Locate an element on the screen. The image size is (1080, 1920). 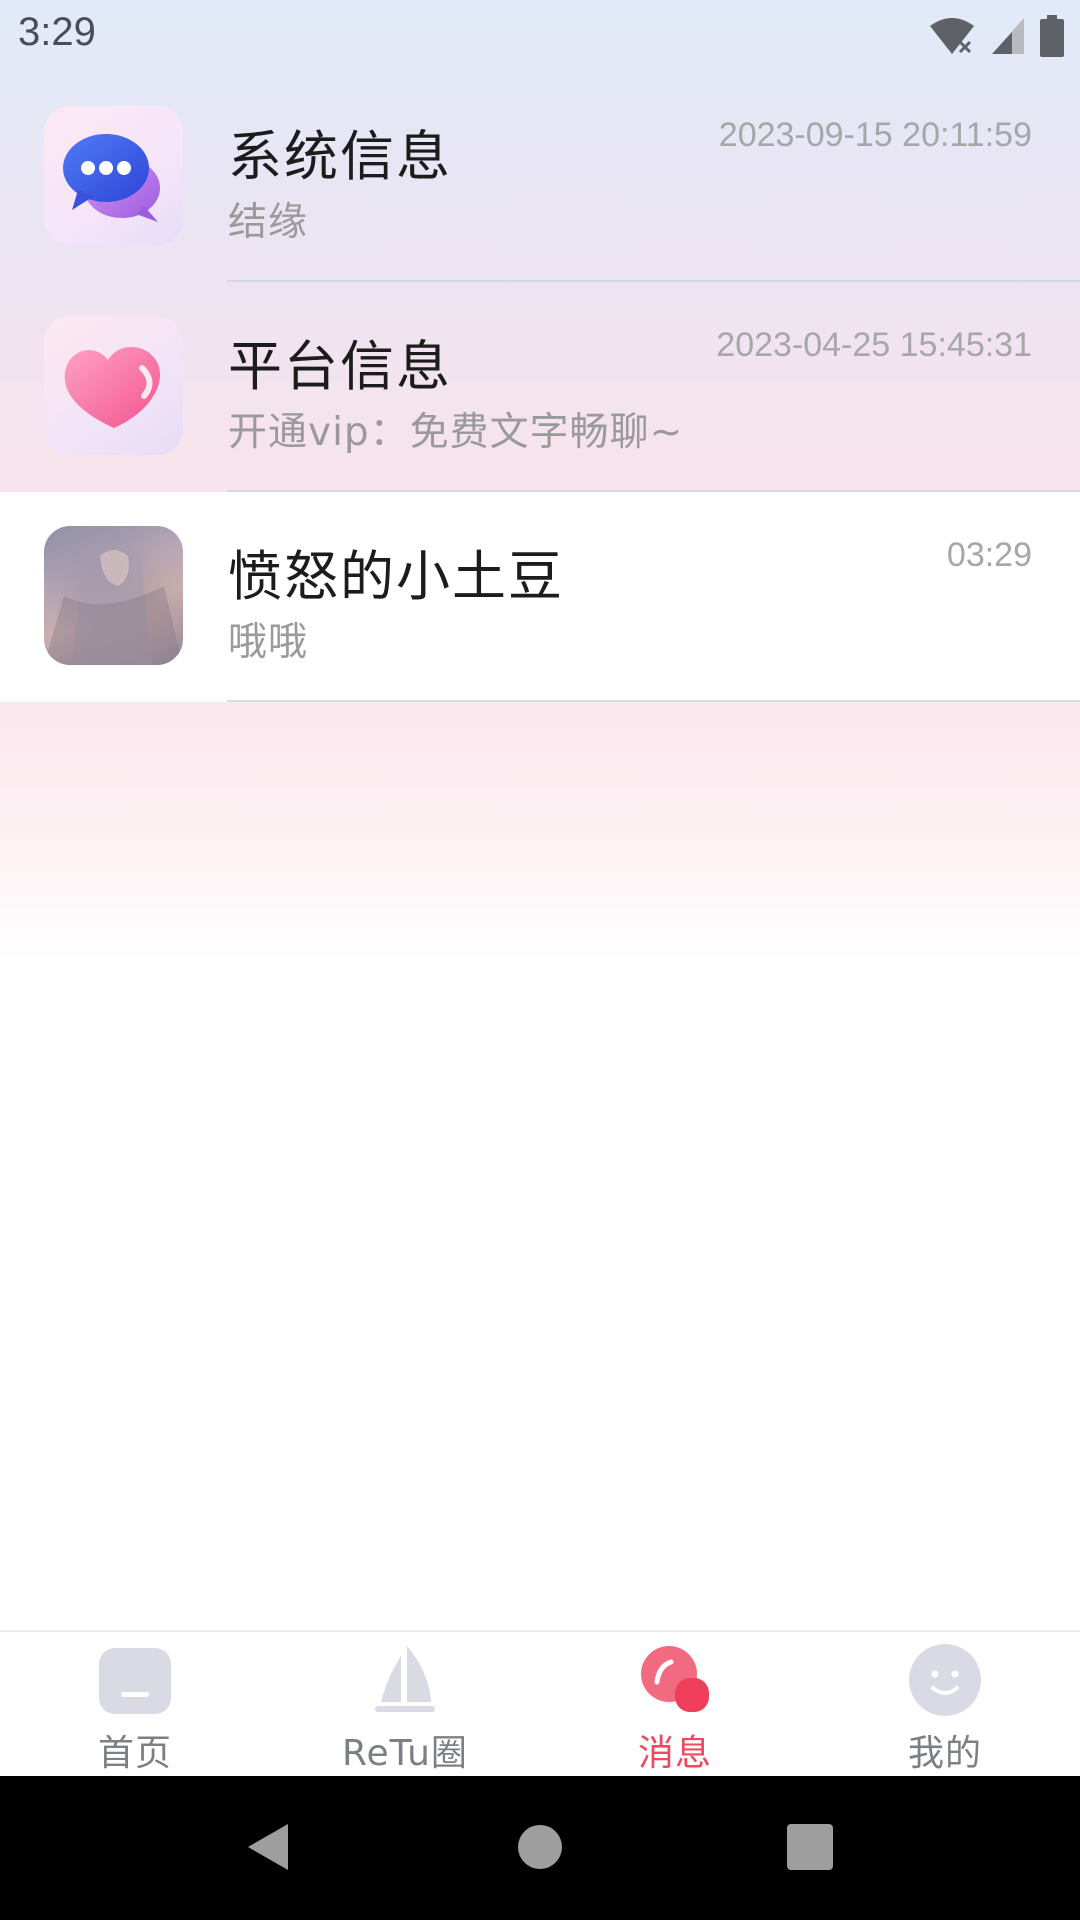
message-preview: 开通vip：免费文字畅聊~ is located at coordinates (456, 432).